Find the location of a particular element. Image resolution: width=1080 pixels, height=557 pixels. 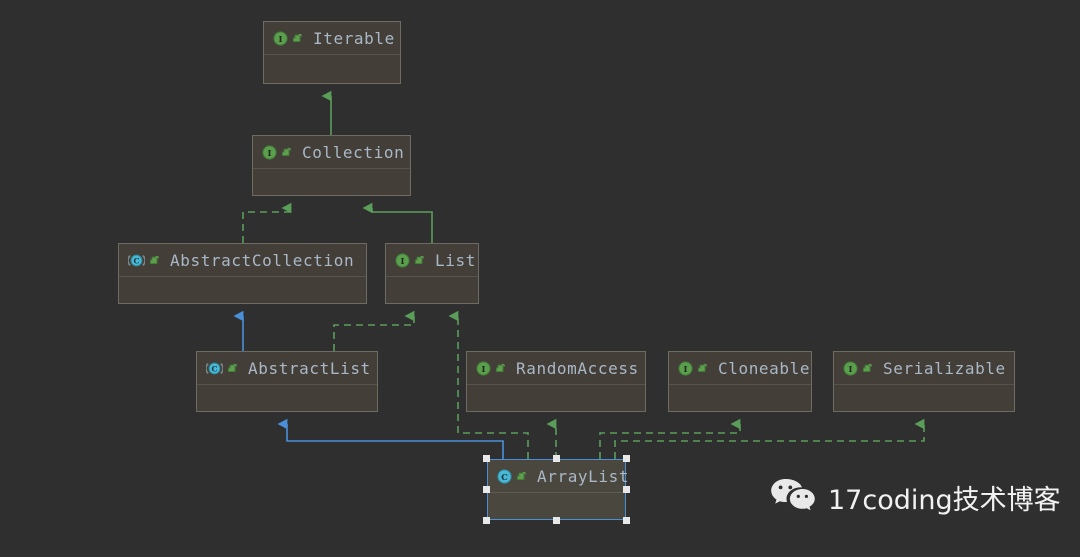

class-node-title: ArrayList is located at coordinates (583, 476).